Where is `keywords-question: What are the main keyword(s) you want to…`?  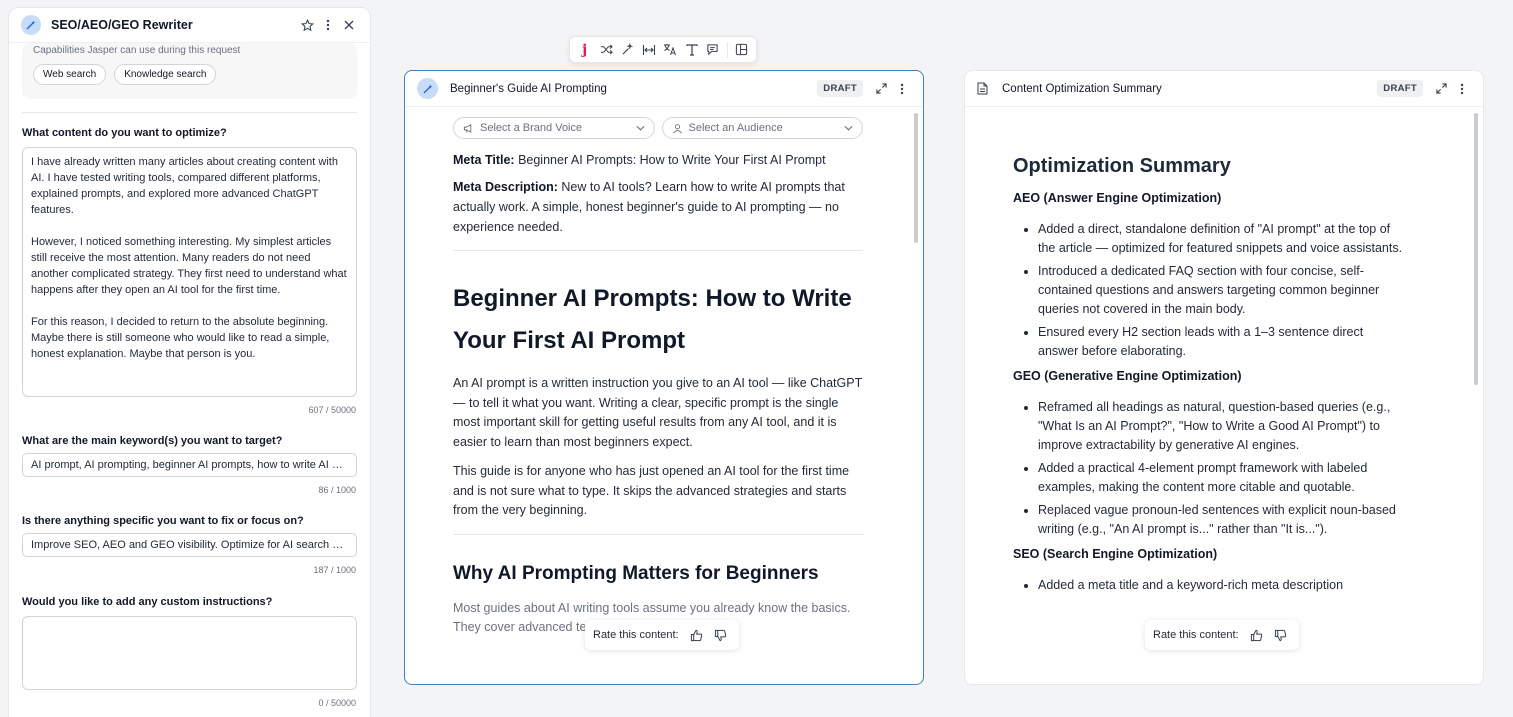 keywords-question: What are the main keyword(s) you want to… is located at coordinates (152, 441).